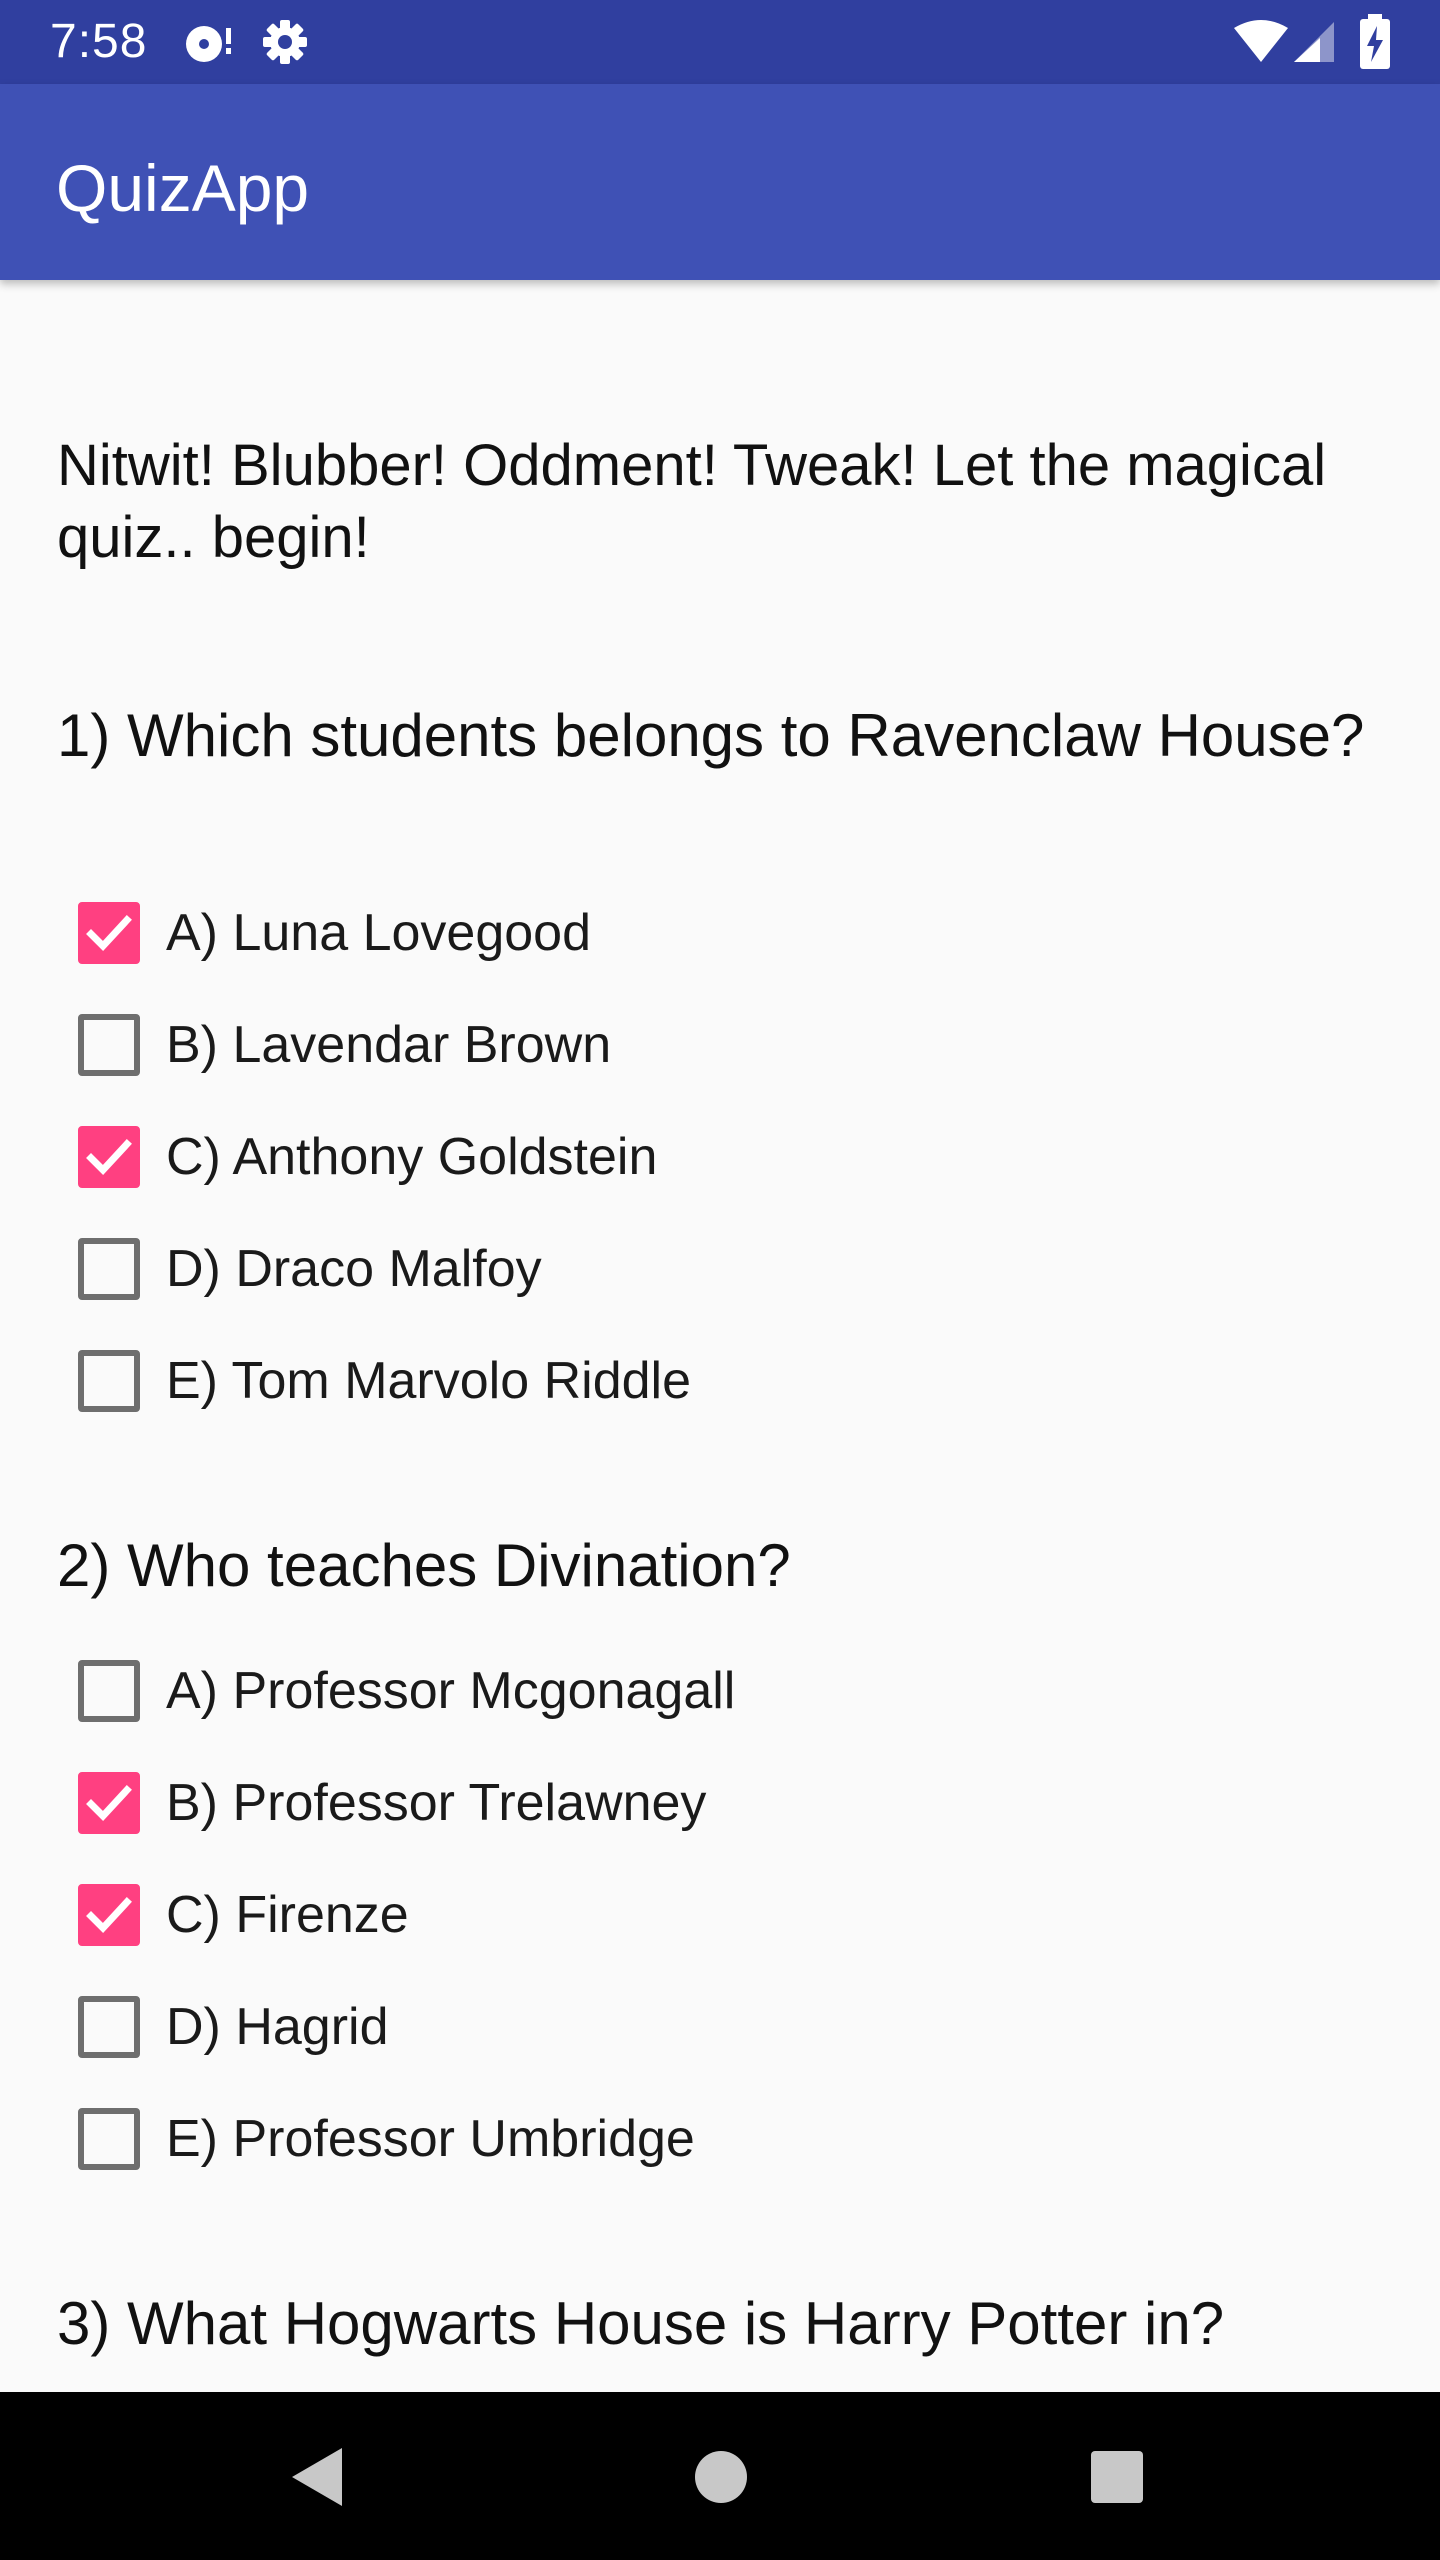 This screenshot has width=1440, height=2560. What do you see at coordinates (354, 1269) in the screenshot?
I see `option-label: D) Draco Malfoy` at bounding box center [354, 1269].